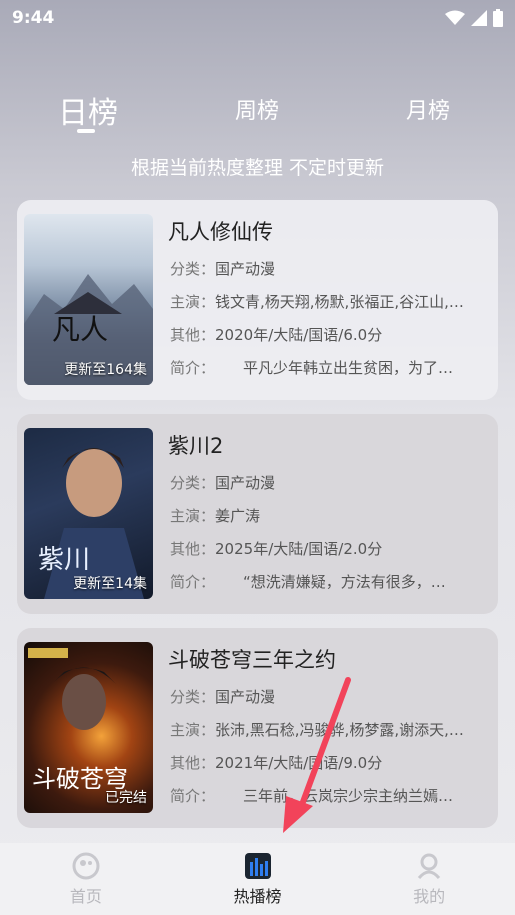  I want to click on home-icon, so click(86, 866).